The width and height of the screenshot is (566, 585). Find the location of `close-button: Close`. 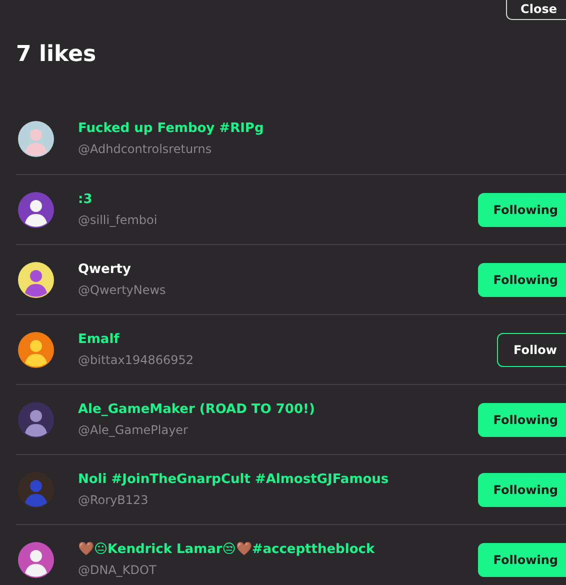

close-button: Close is located at coordinates (536, 10).